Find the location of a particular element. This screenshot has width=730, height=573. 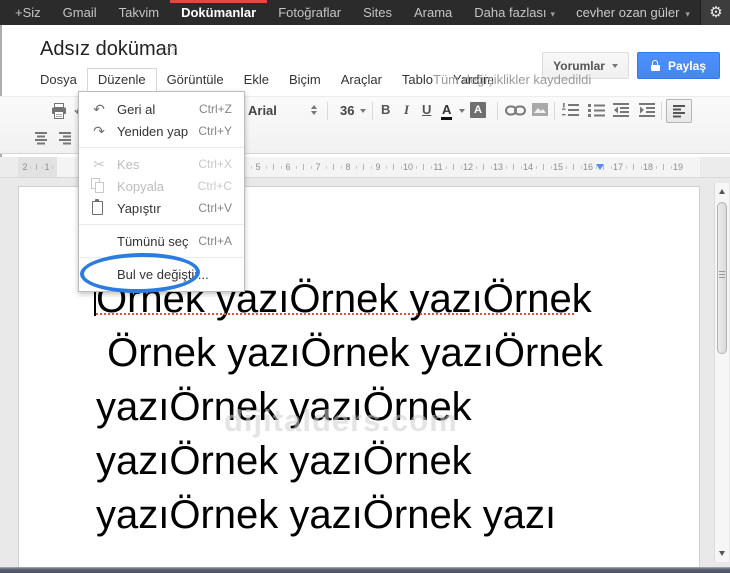

insert-image-button is located at coordinates (540, 112).